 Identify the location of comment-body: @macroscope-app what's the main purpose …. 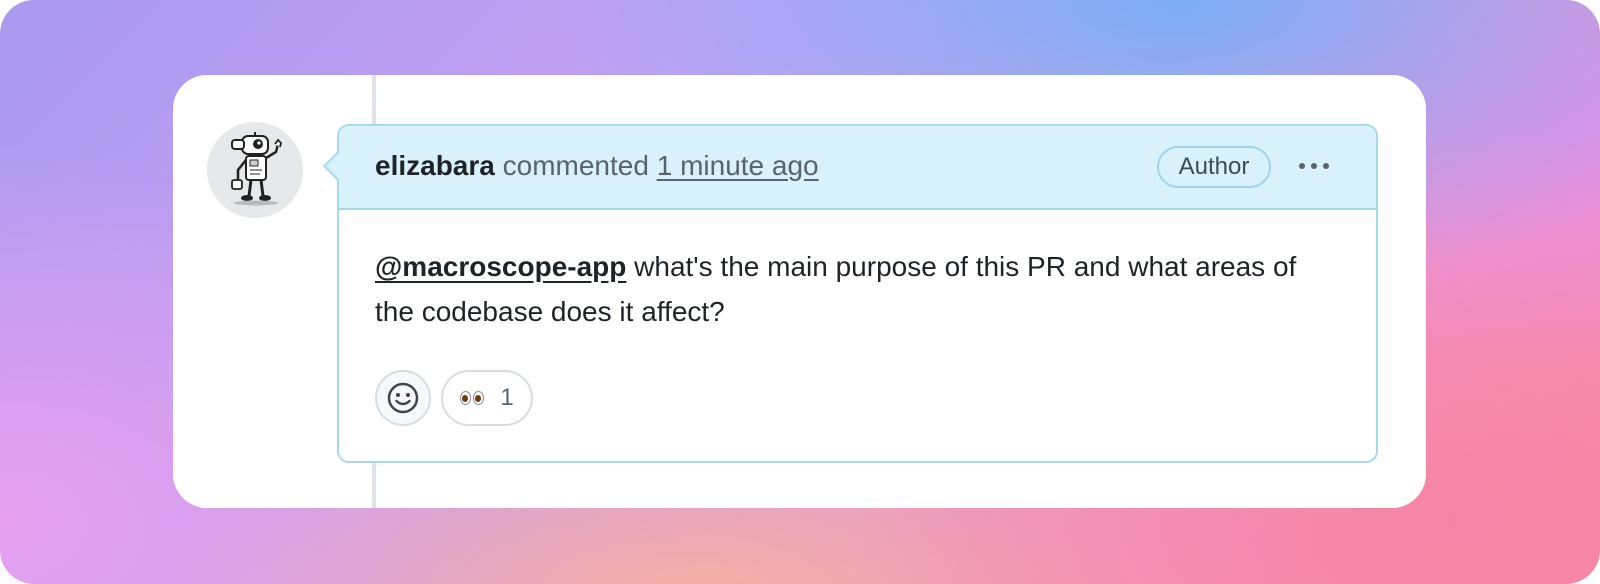
(855, 289).